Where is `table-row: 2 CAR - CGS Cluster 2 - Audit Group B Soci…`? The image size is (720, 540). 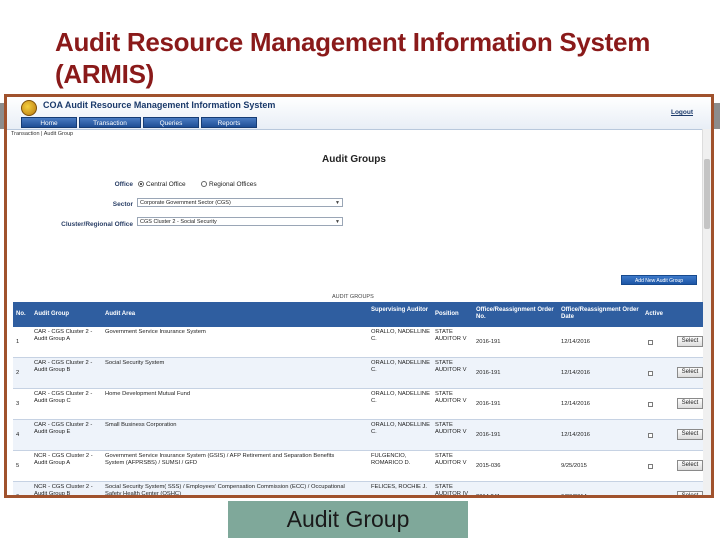
table-row: 2 CAR - CGS Cluster 2 - Audit Group B Soci… is located at coordinates (358, 373).